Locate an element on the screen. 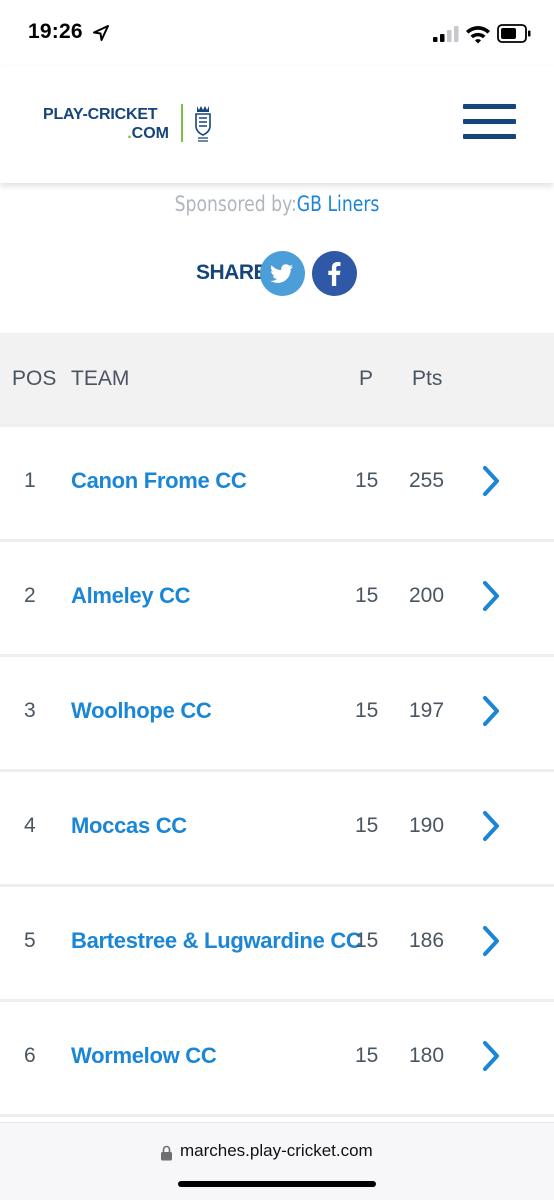  row-position: 5 is located at coordinates (30, 940).